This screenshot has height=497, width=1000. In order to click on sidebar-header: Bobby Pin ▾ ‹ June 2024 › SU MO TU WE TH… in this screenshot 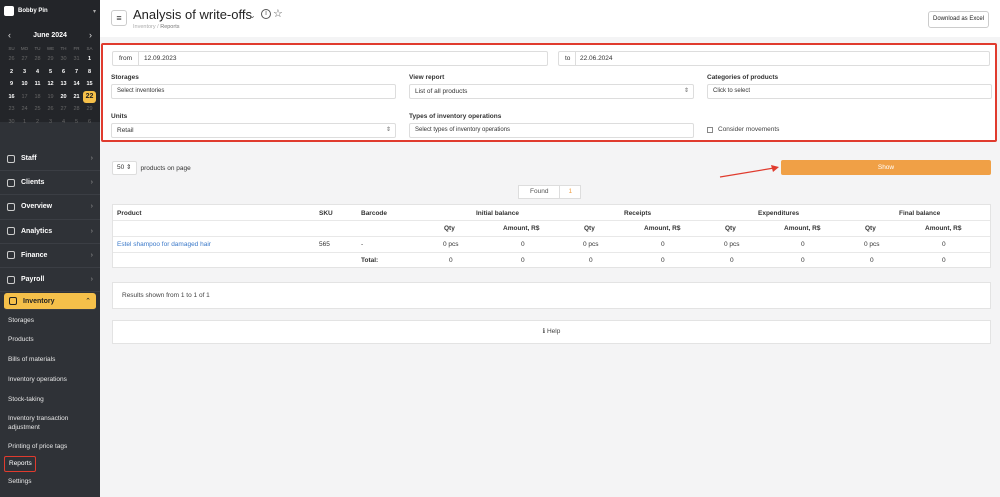, I will do `click(50, 62)`.